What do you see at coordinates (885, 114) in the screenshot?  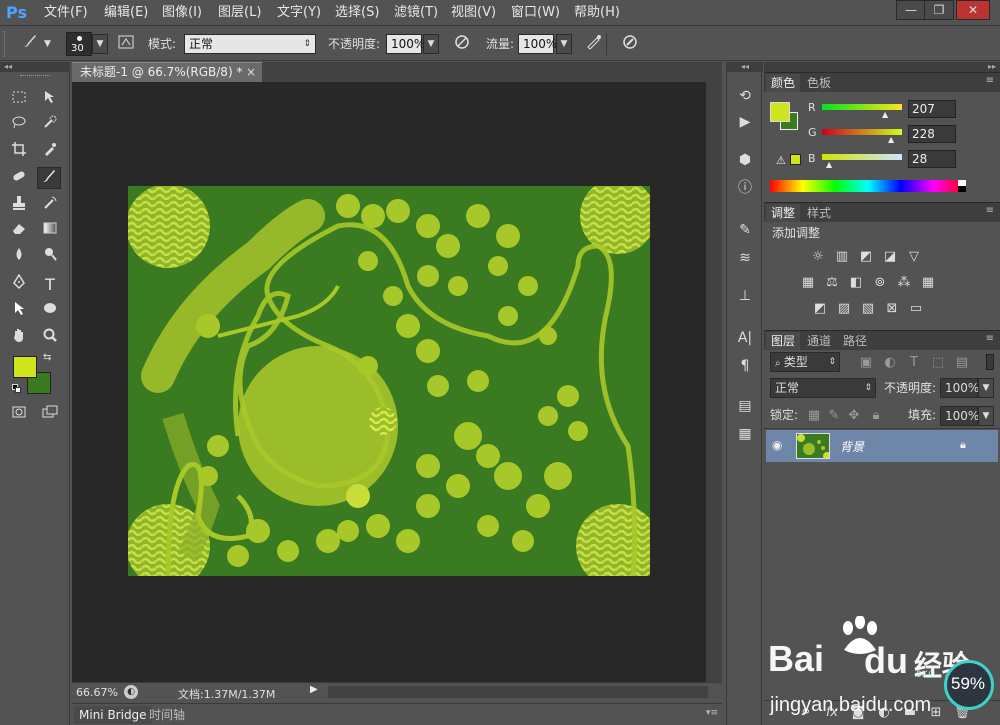 I see `r-slider-handle-icon: ▲` at bounding box center [885, 114].